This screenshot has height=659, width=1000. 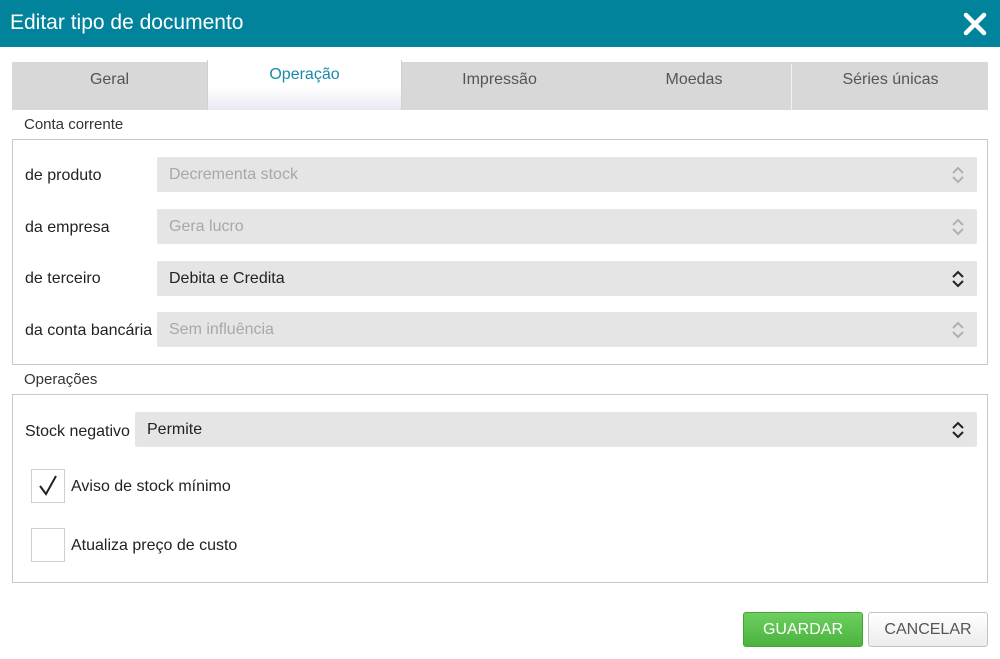 What do you see at coordinates (221, 329) in the screenshot?
I see `select-value: Sem influência` at bounding box center [221, 329].